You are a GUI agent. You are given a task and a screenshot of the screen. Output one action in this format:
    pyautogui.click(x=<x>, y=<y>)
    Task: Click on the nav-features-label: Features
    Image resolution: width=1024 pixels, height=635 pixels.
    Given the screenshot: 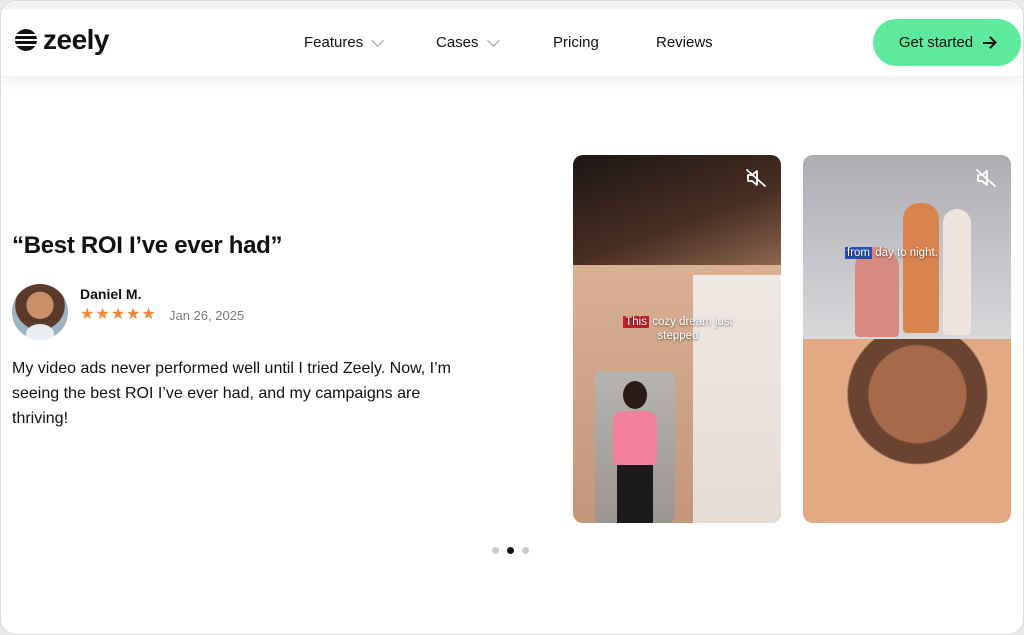 What is the action you would take?
    pyautogui.click(x=334, y=42)
    